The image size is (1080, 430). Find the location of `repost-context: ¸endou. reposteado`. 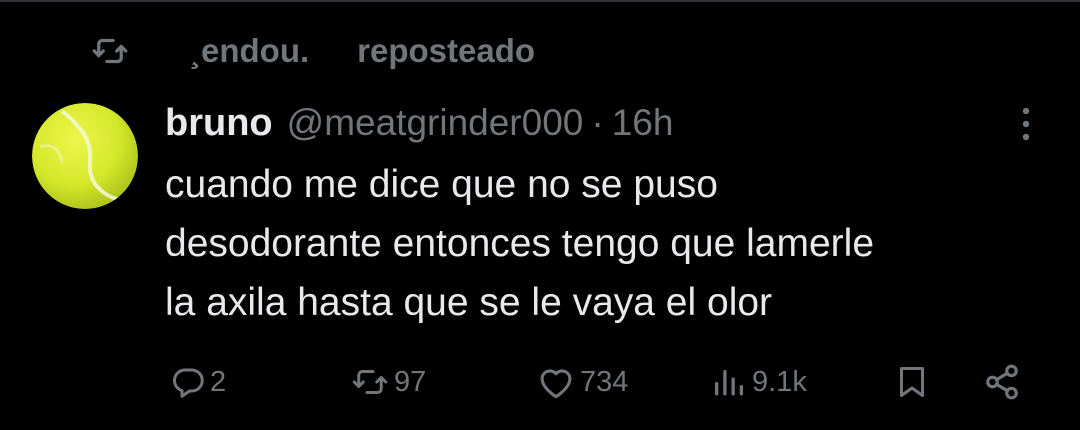

repost-context: ¸endou. reposteado is located at coordinates (313, 51).